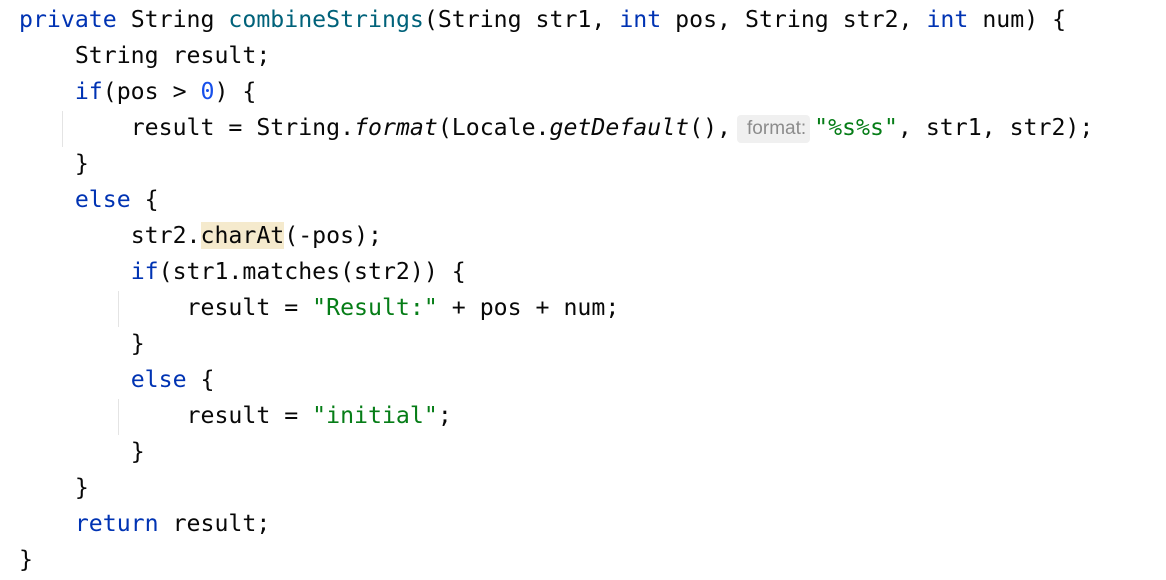 This screenshot has height=580, width=1166. I want to click on code-line: str2.charAt(-pos);, so click(556, 236).